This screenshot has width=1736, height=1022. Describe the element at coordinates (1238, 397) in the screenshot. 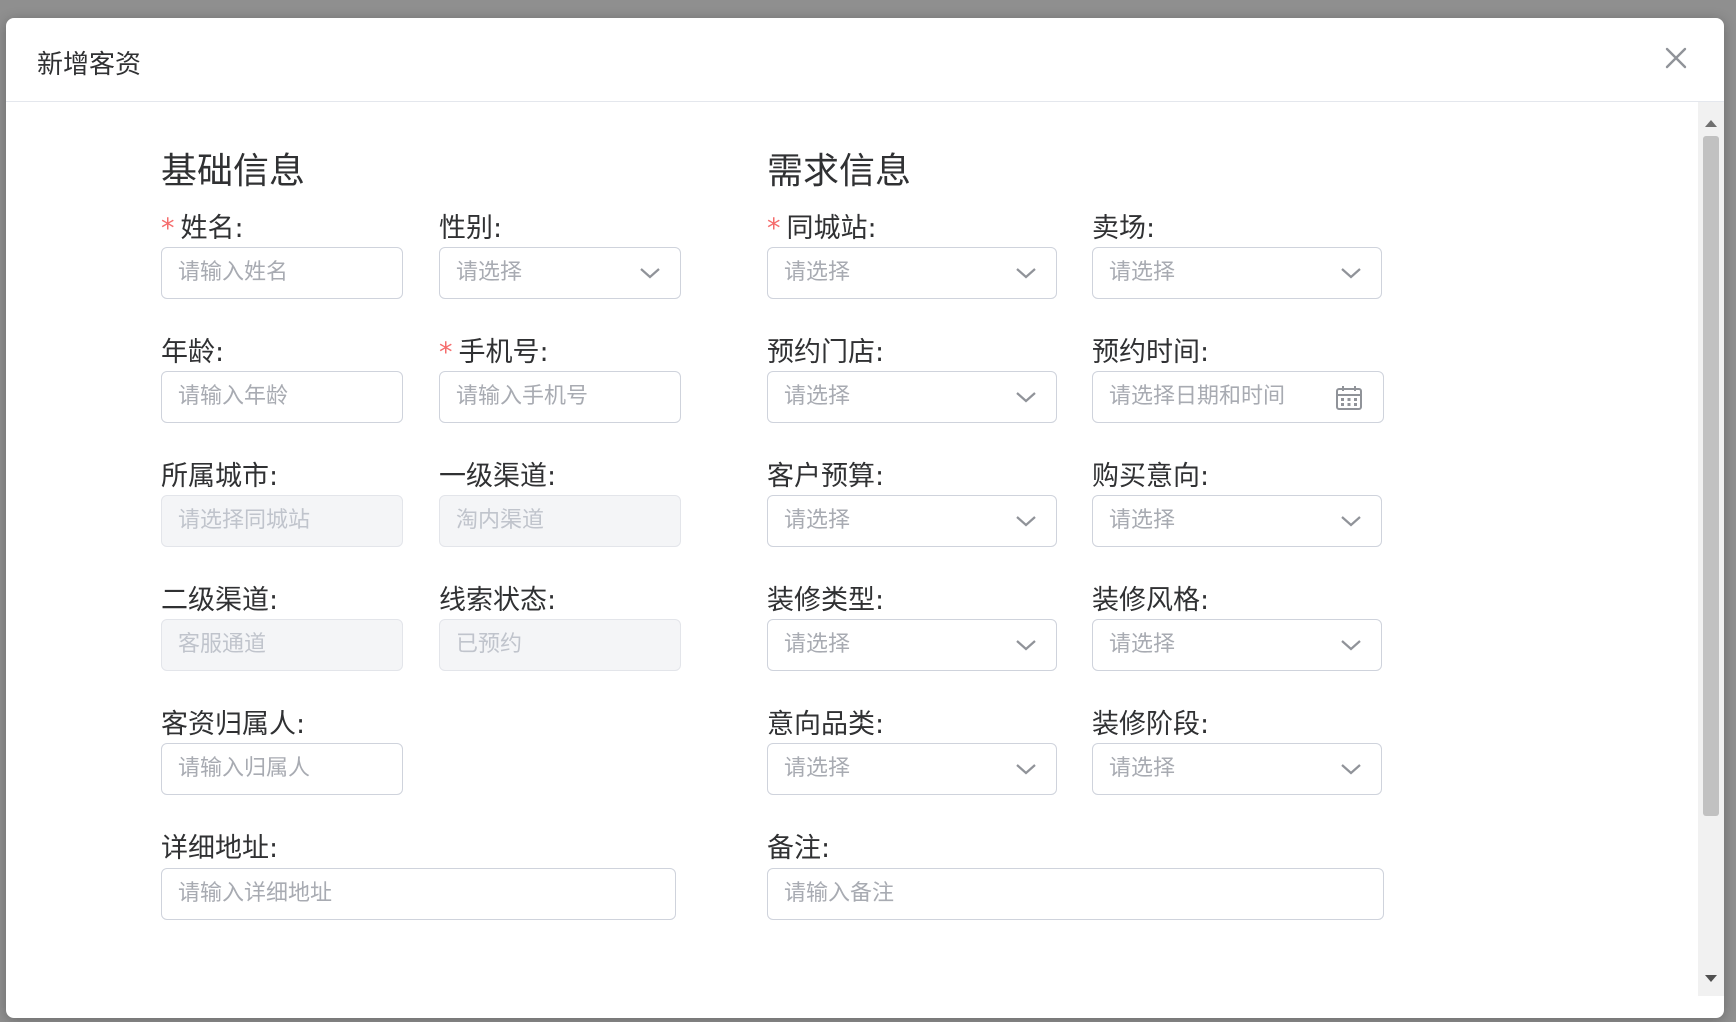

I see `appt-time-picker: 请选择日期和时间` at that location.